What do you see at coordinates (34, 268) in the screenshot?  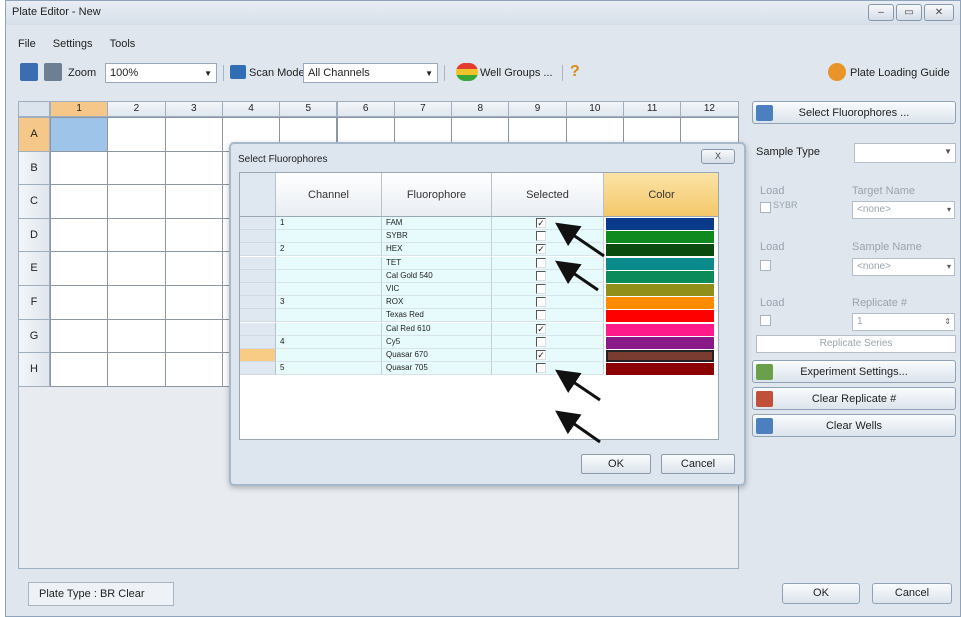 I see `row-header: E` at bounding box center [34, 268].